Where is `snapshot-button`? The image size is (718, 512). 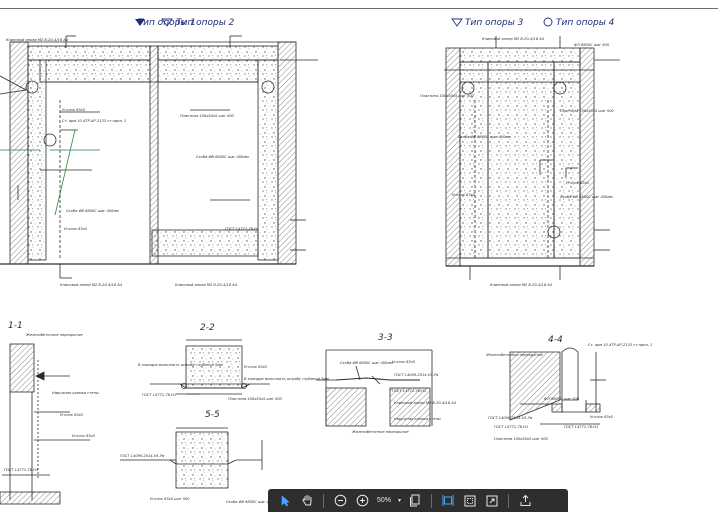
snapshot-button is located at coordinates (470, 500).